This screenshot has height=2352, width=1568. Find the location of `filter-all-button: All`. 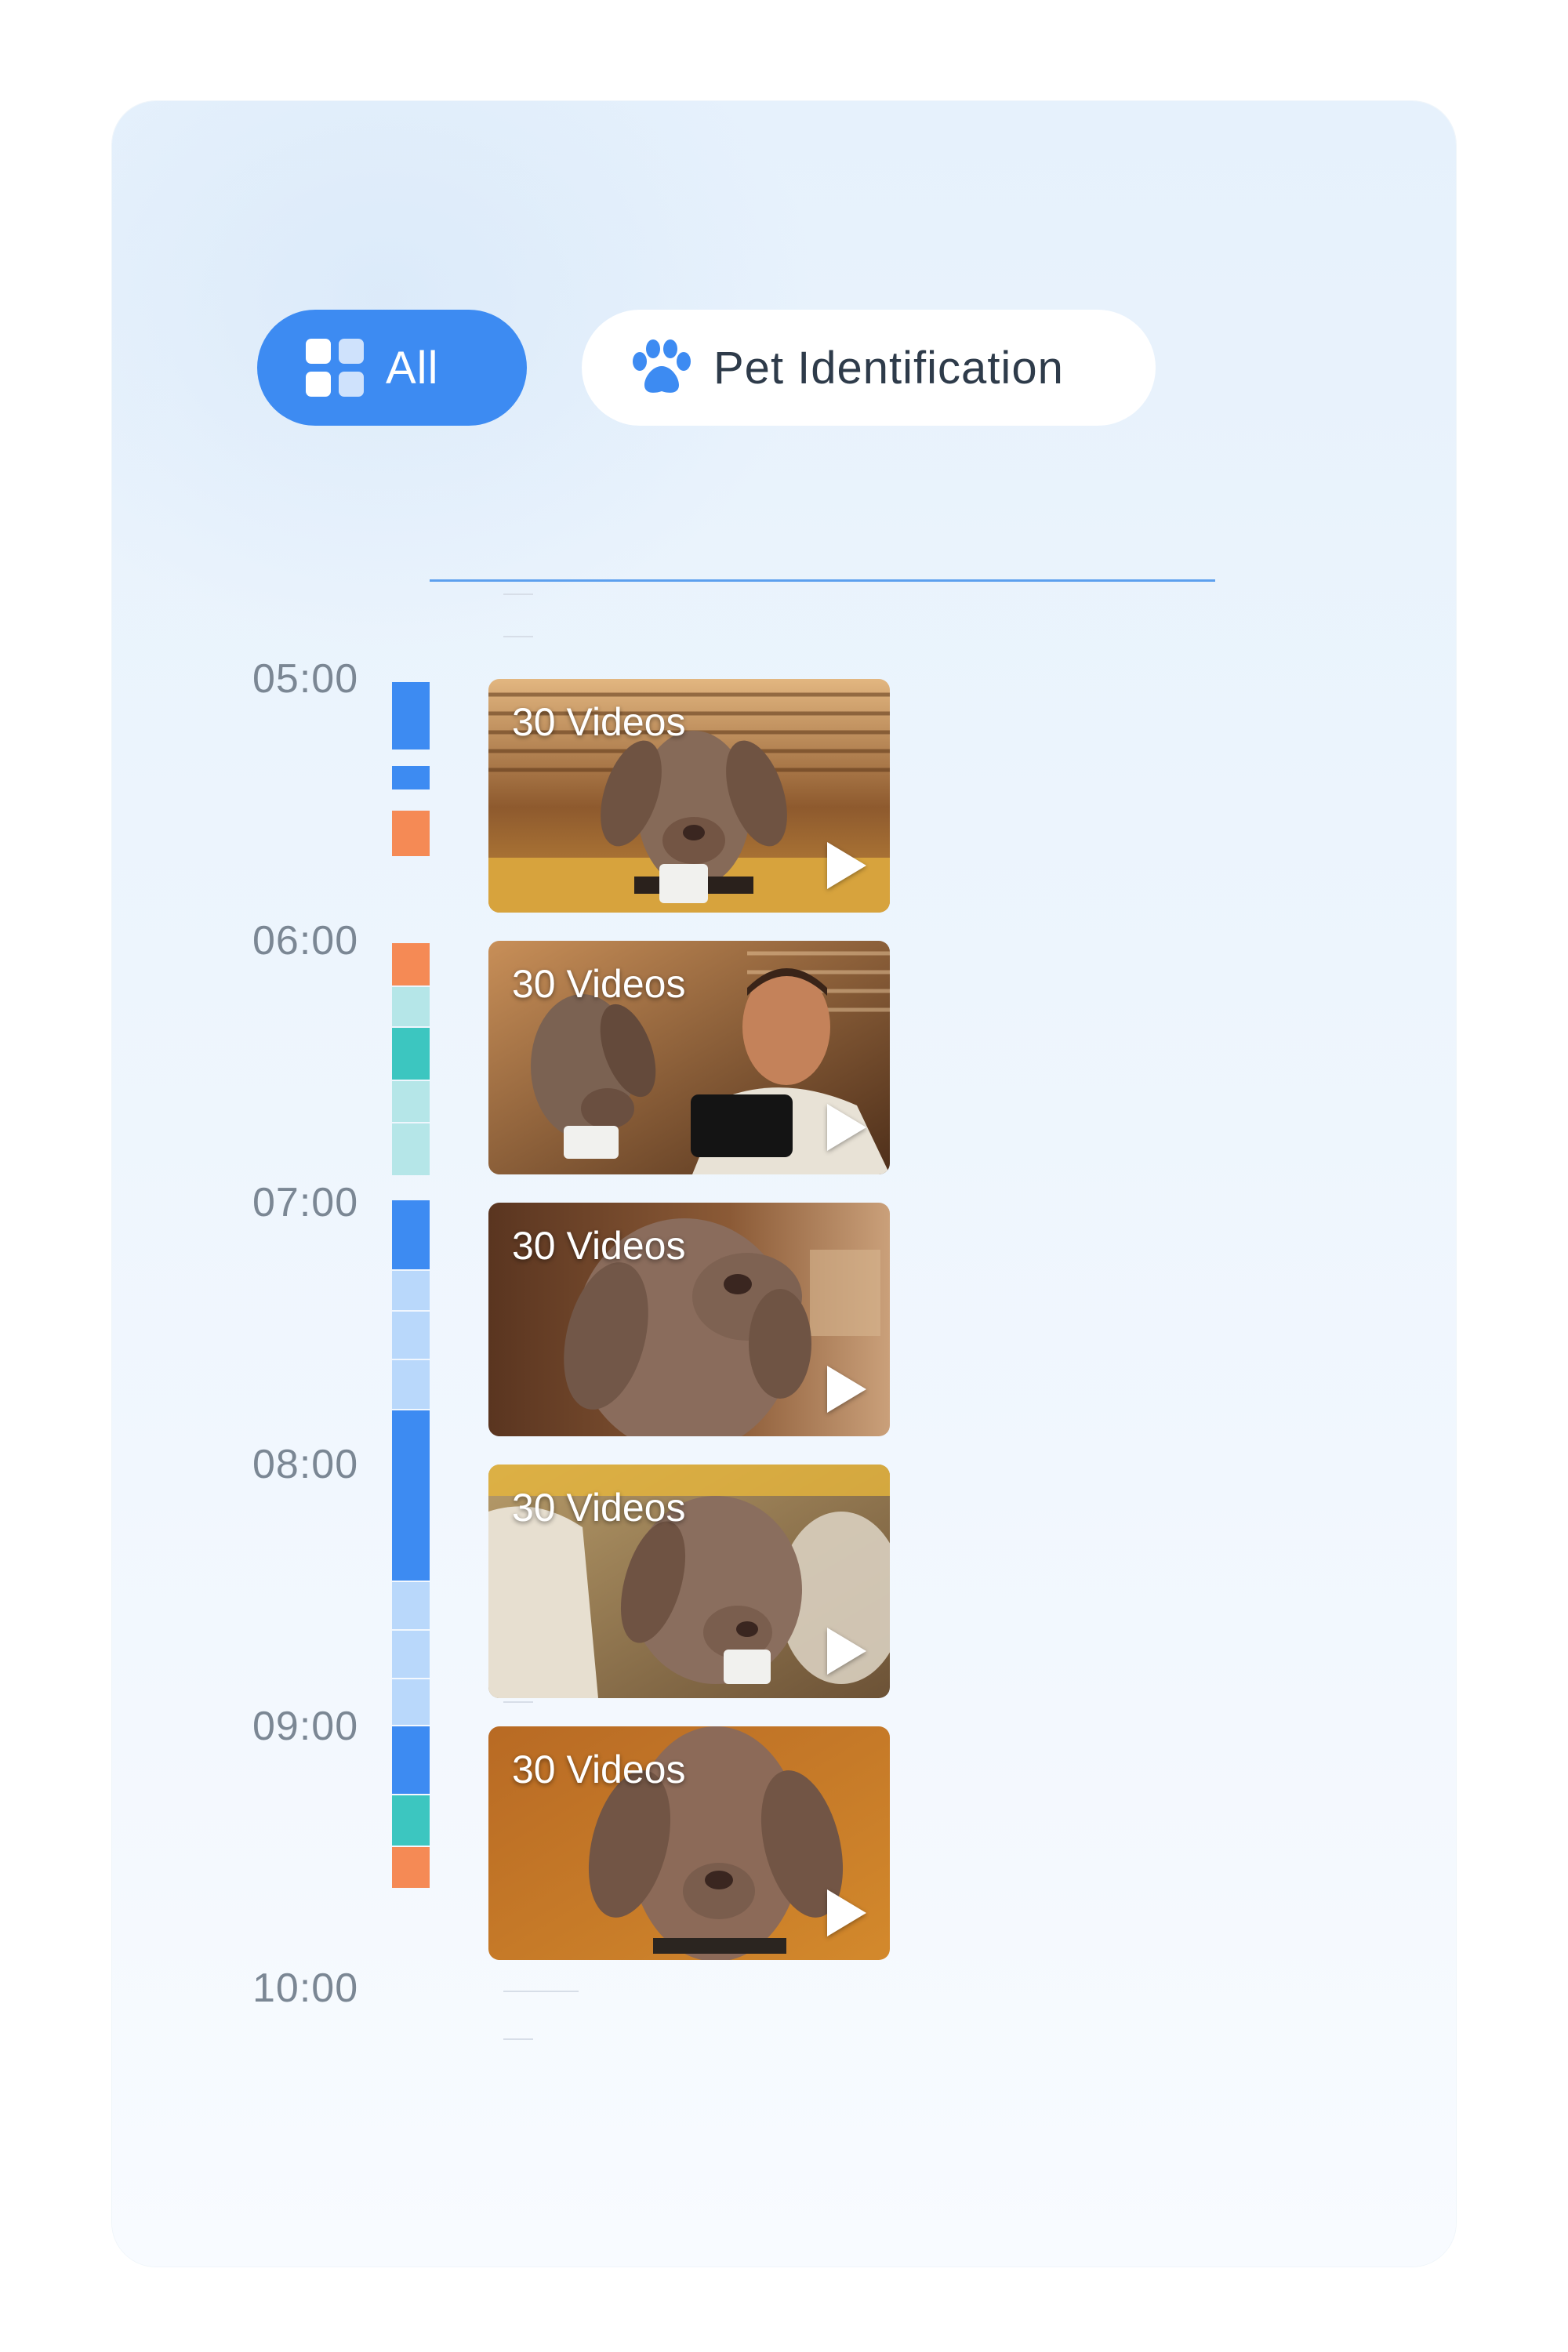

filter-all-button: All is located at coordinates (392, 368).